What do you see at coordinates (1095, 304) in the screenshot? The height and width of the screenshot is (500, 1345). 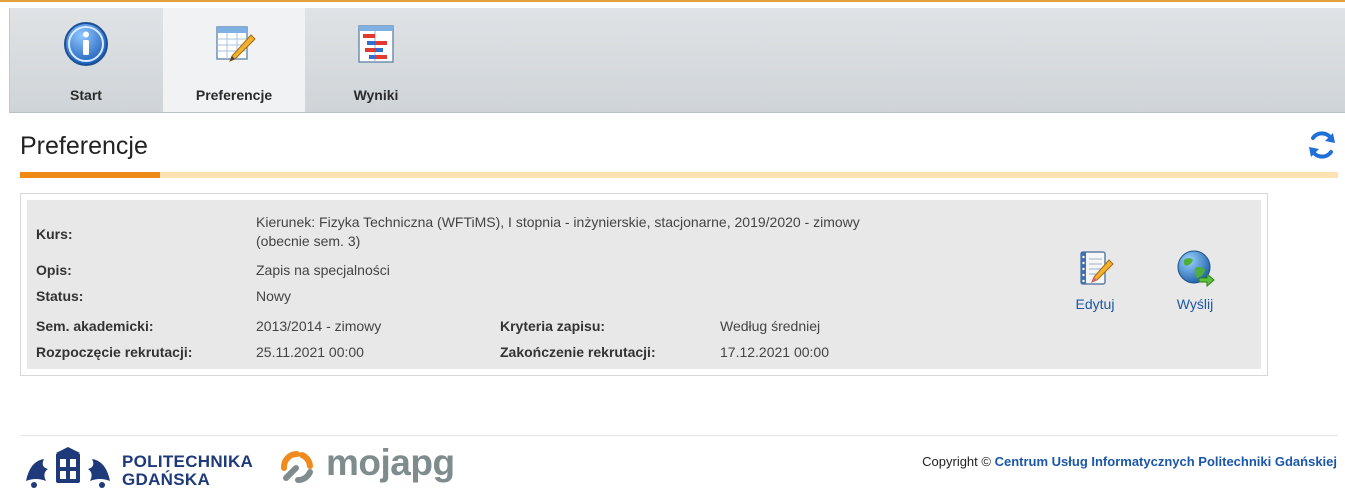 I see `edit-button-label: Edytuj` at bounding box center [1095, 304].